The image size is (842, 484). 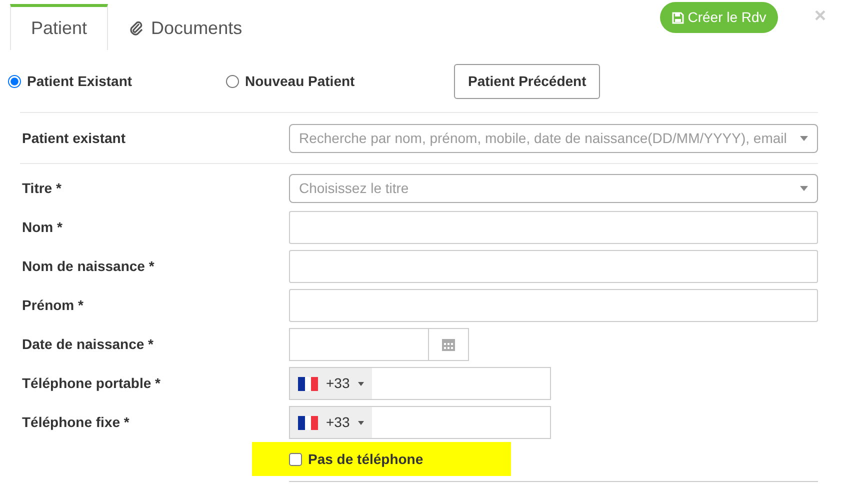 What do you see at coordinates (74, 138) in the screenshot?
I see `field-label: Patient existant` at bounding box center [74, 138].